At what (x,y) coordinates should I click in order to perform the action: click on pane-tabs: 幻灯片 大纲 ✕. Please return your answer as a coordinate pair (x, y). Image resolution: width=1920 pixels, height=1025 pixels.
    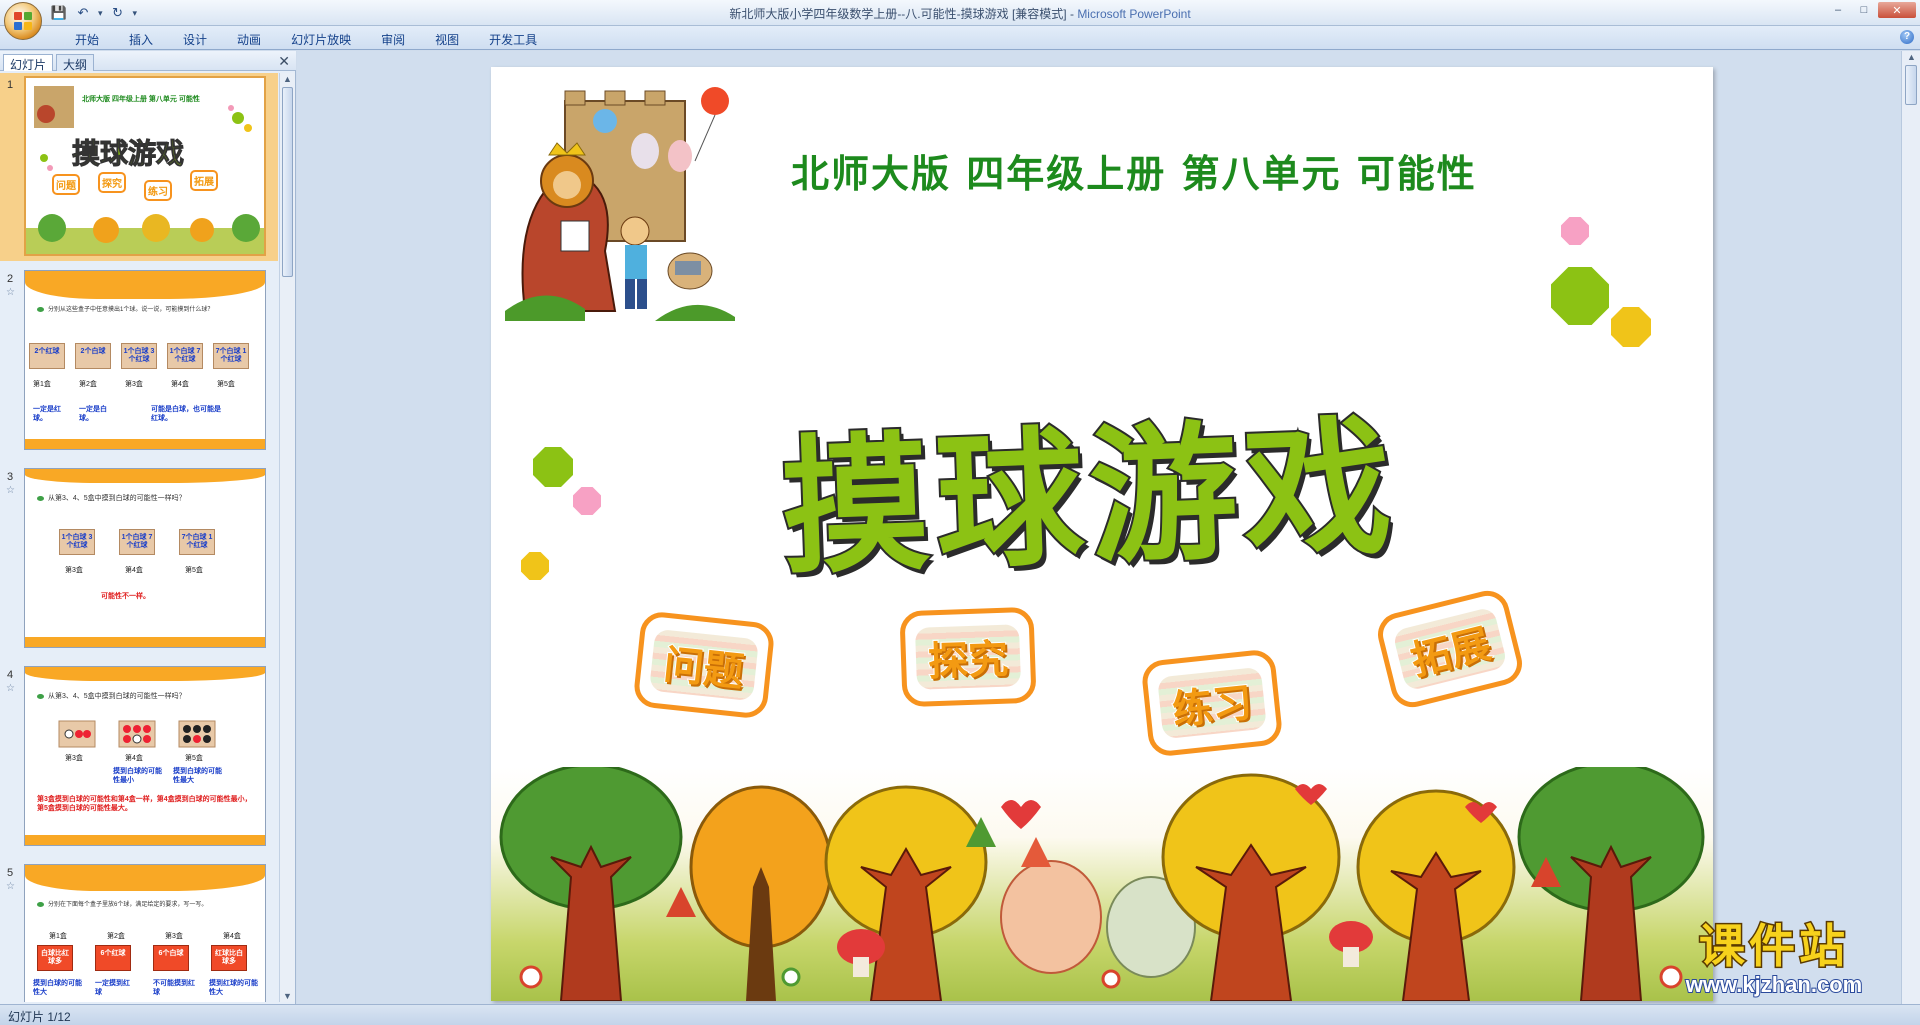
    Looking at the image, I should click on (148, 61).